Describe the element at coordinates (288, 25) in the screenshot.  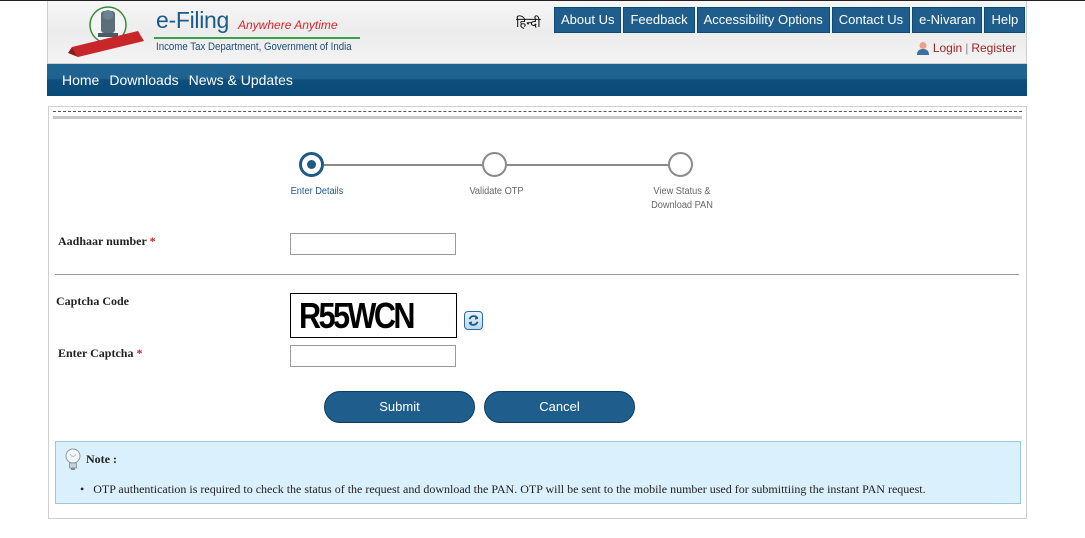
I see `brand-tagline: Anywhere Anytime` at that location.